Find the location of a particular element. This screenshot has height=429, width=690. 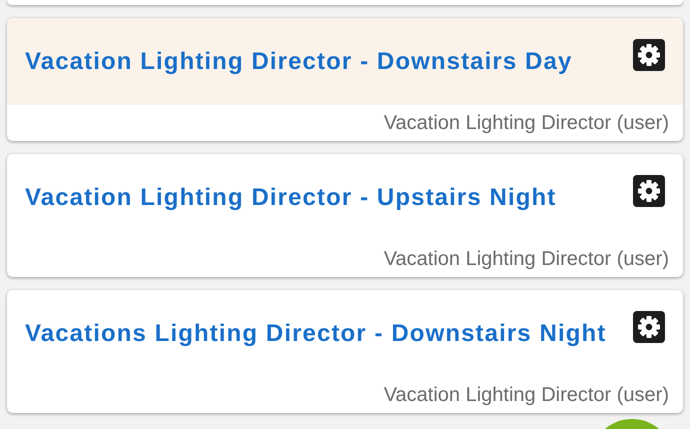

app-title: Vacation Lighting Director - Downstairs Day is located at coordinates (298, 62).